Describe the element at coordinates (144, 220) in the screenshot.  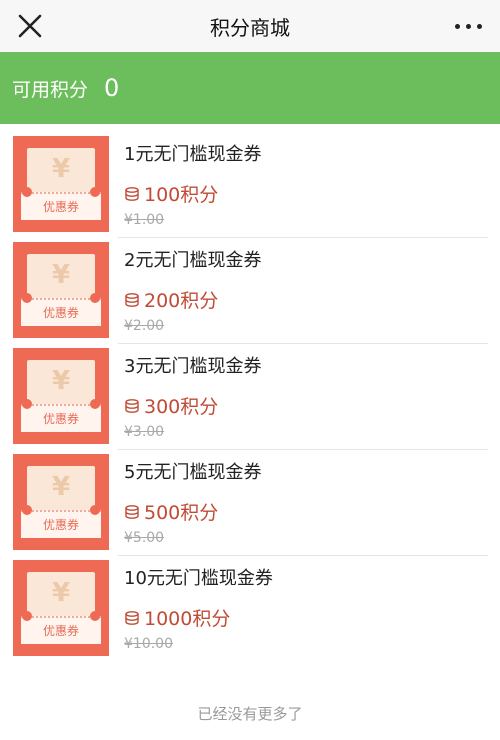
I see `item-original-price: ¥1.00` at that location.